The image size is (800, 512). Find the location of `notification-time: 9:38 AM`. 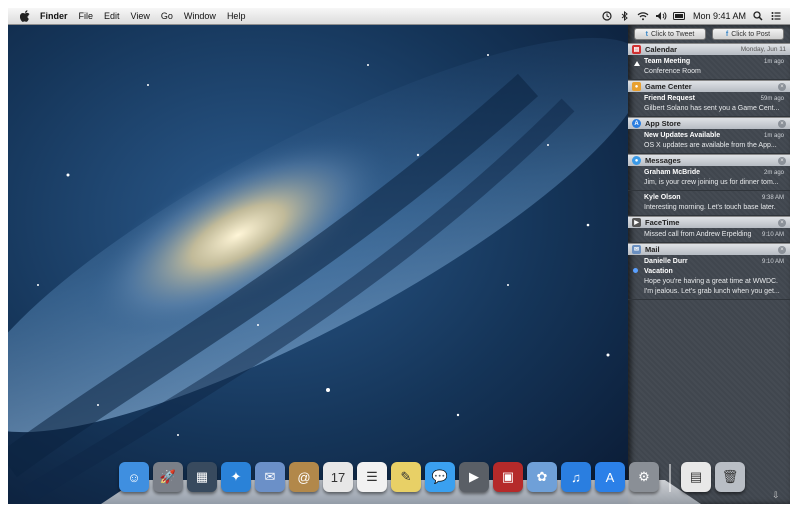

notification-time: 9:38 AM is located at coordinates (772, 198).